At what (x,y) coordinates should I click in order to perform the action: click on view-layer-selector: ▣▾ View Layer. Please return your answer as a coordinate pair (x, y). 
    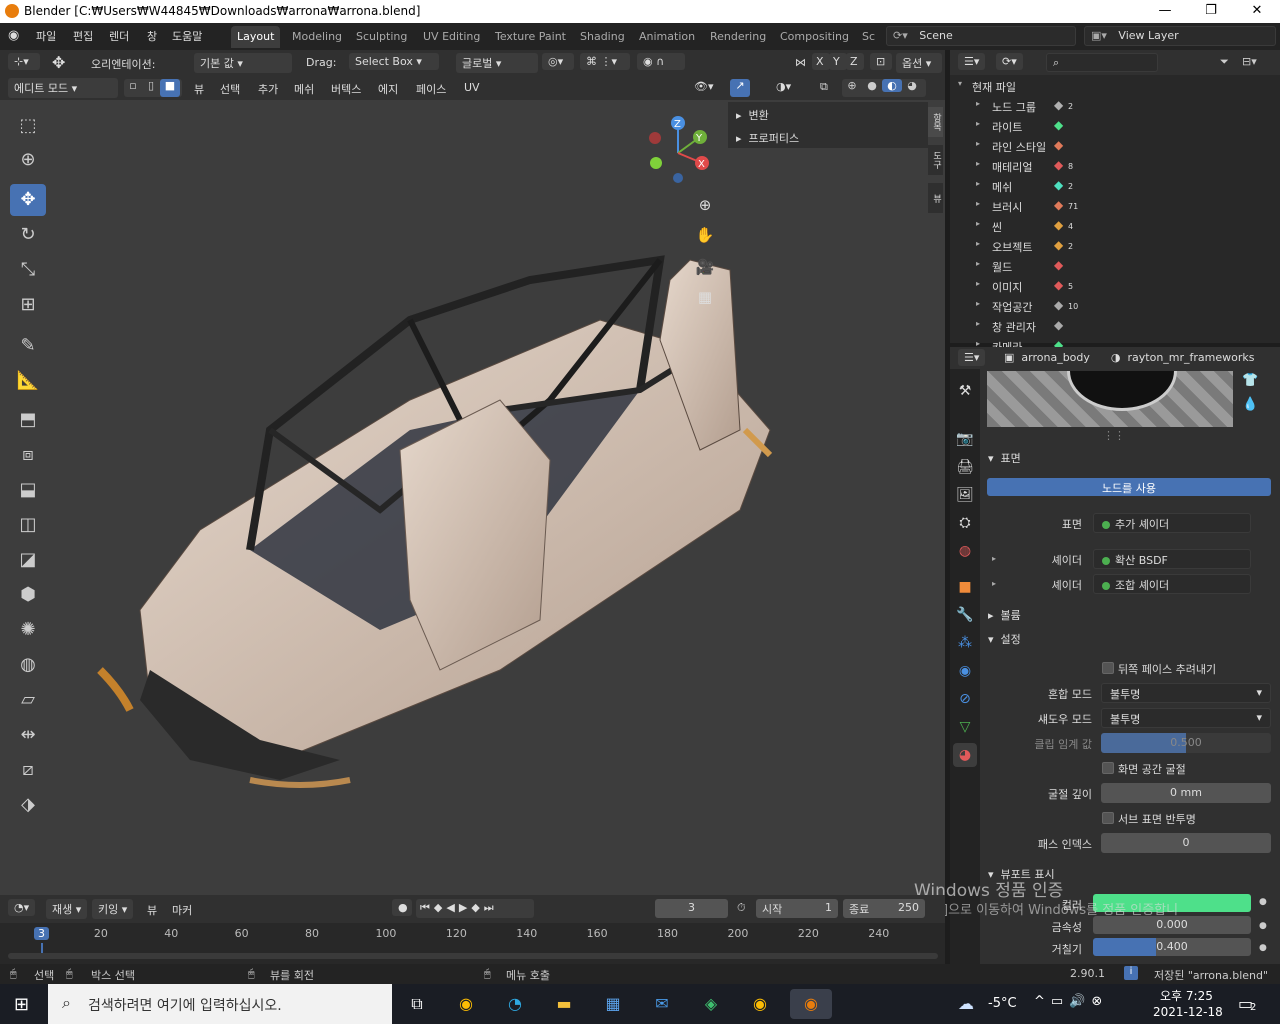
    Looking at the image, I should click on (1180, 36).